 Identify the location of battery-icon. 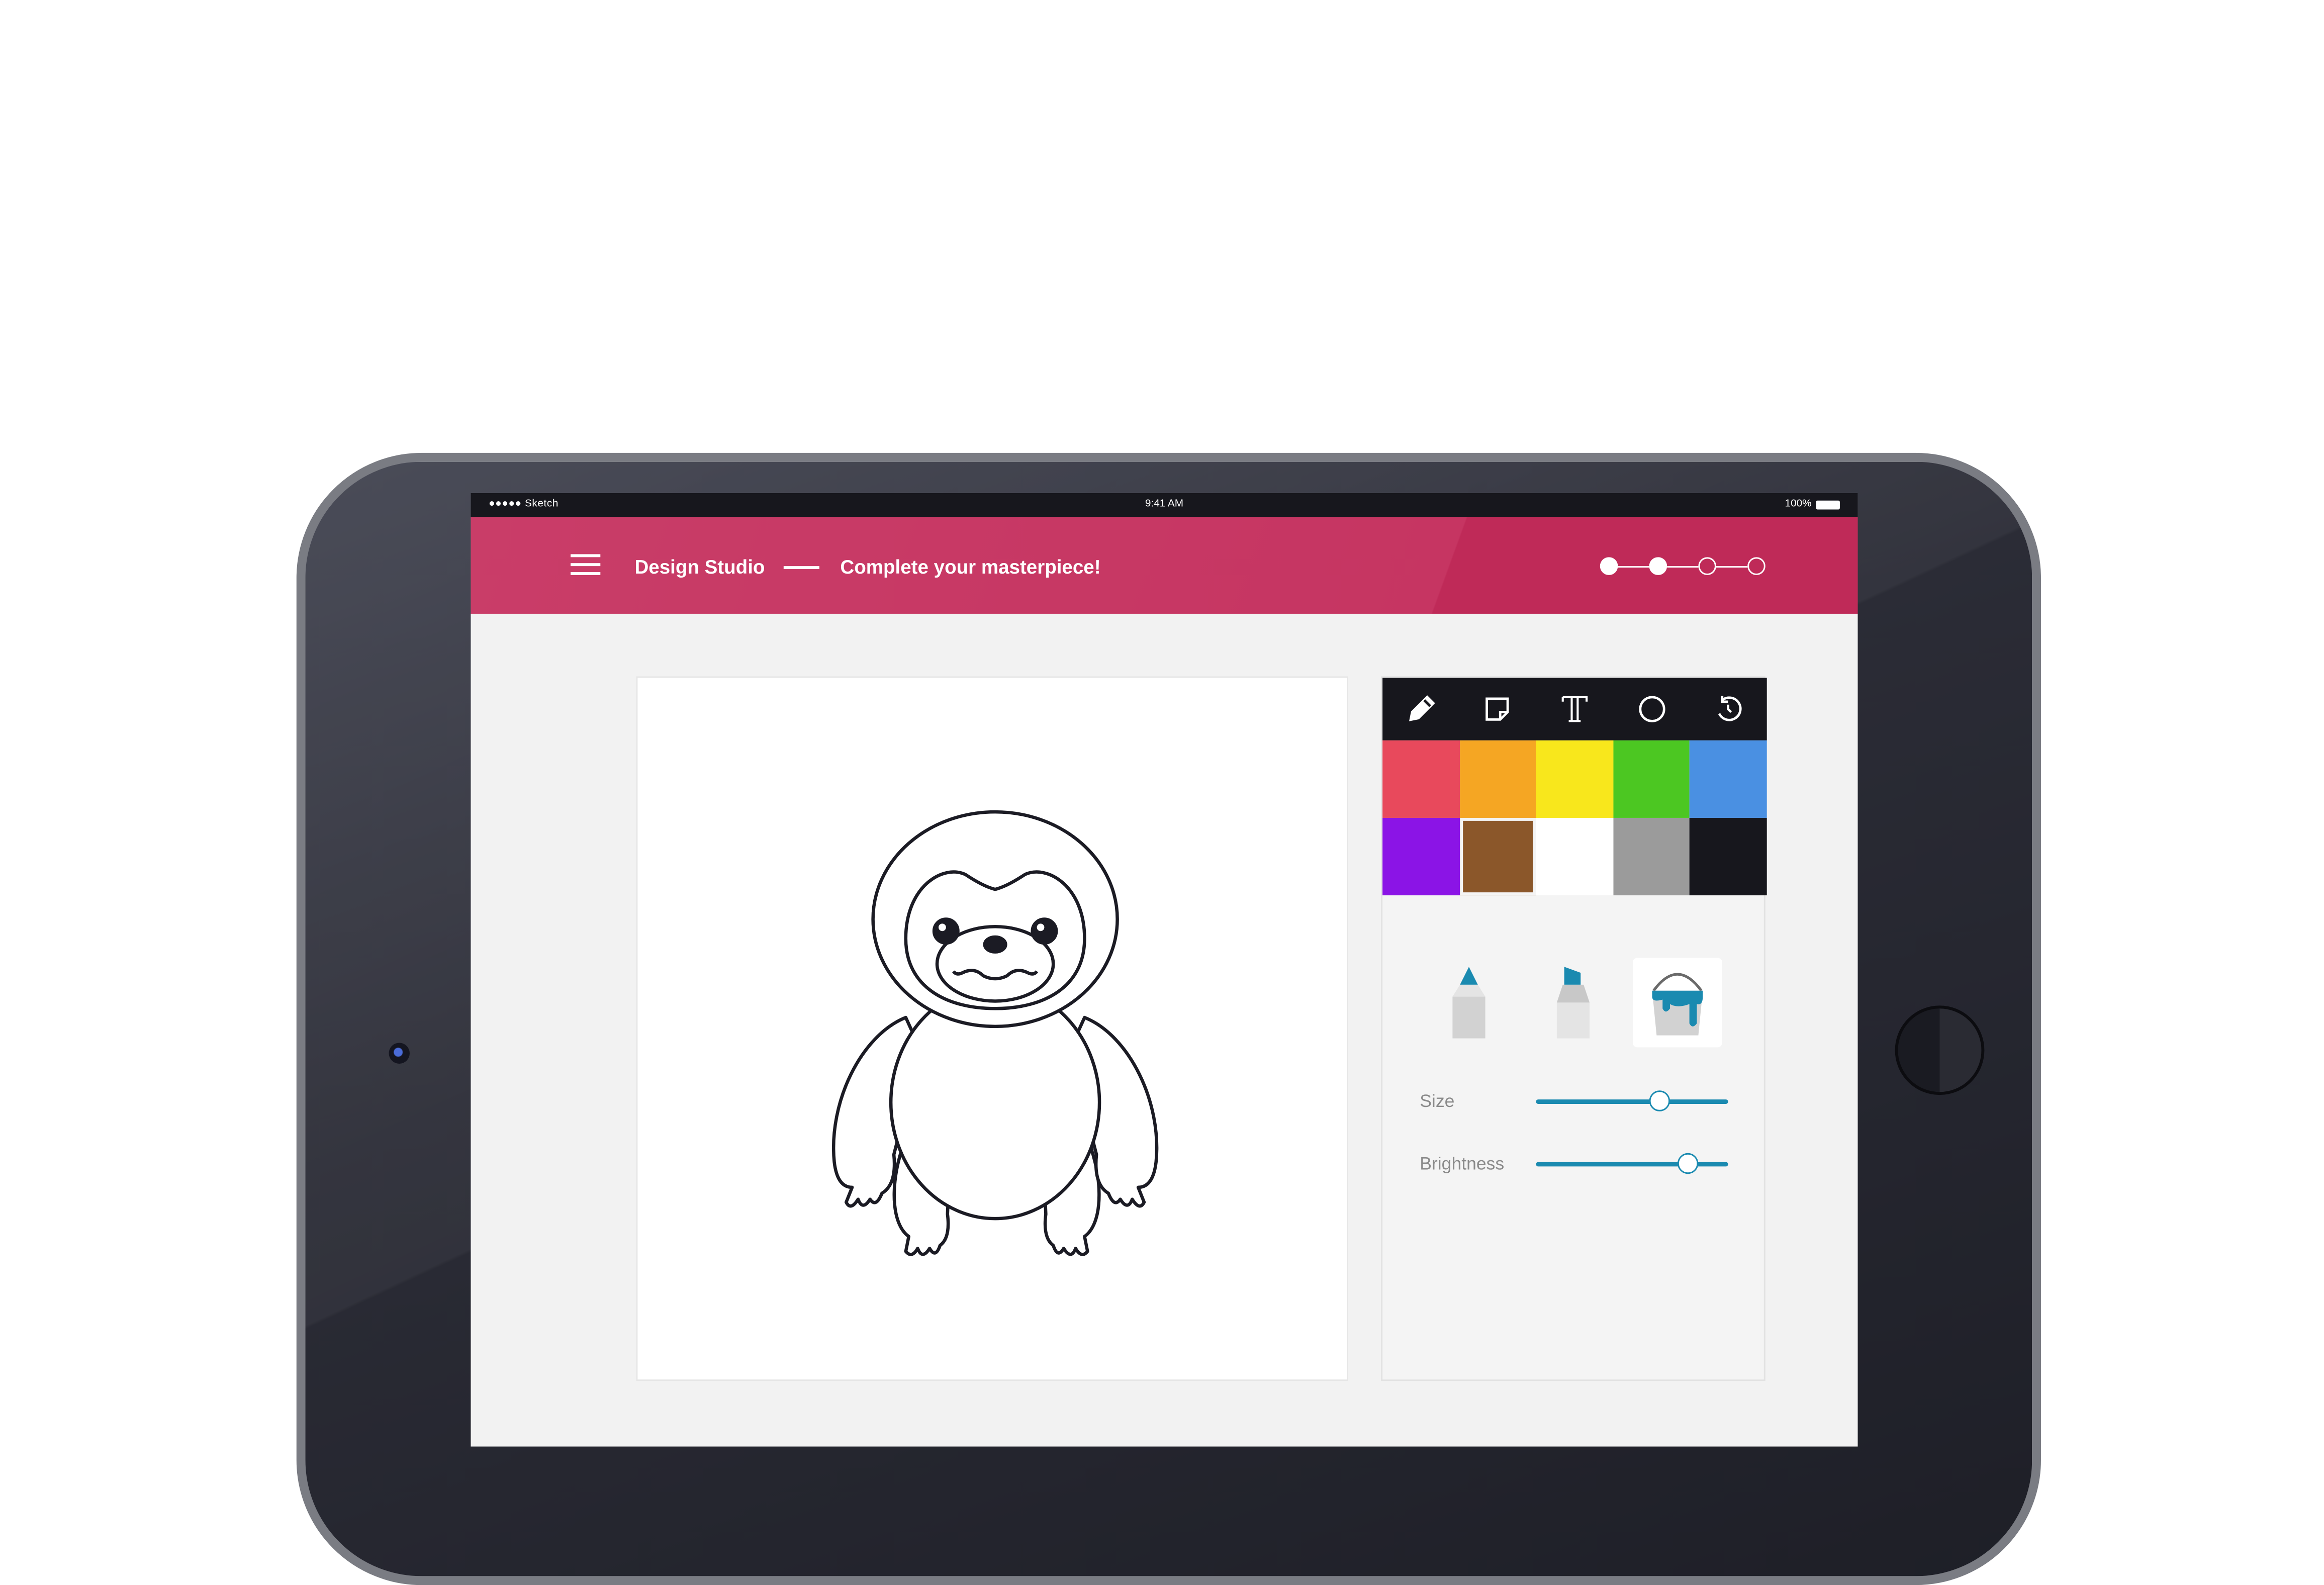
(1828, 504).